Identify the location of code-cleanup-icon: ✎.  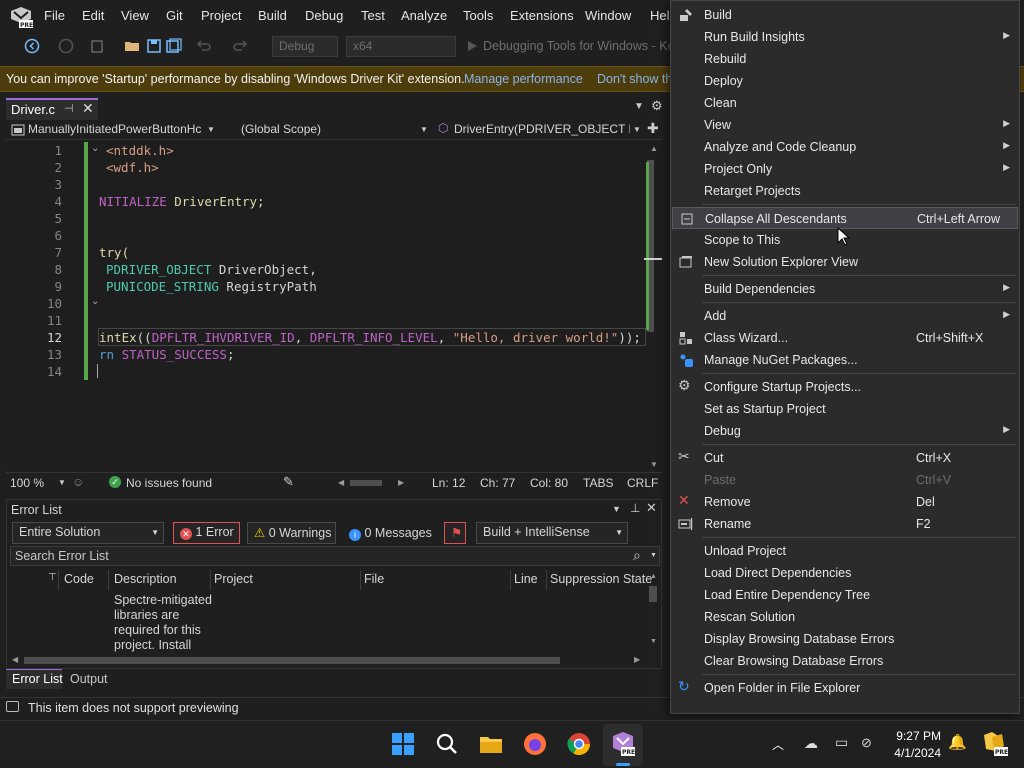
(288, 482).